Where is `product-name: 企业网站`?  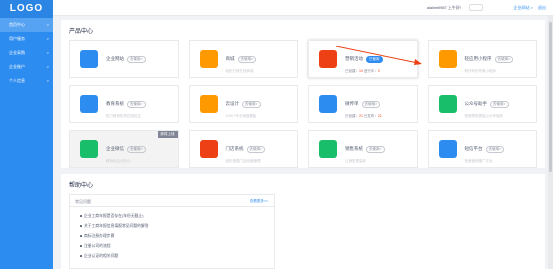
product-name: 企业网站 is located at coordinates (115, 58).